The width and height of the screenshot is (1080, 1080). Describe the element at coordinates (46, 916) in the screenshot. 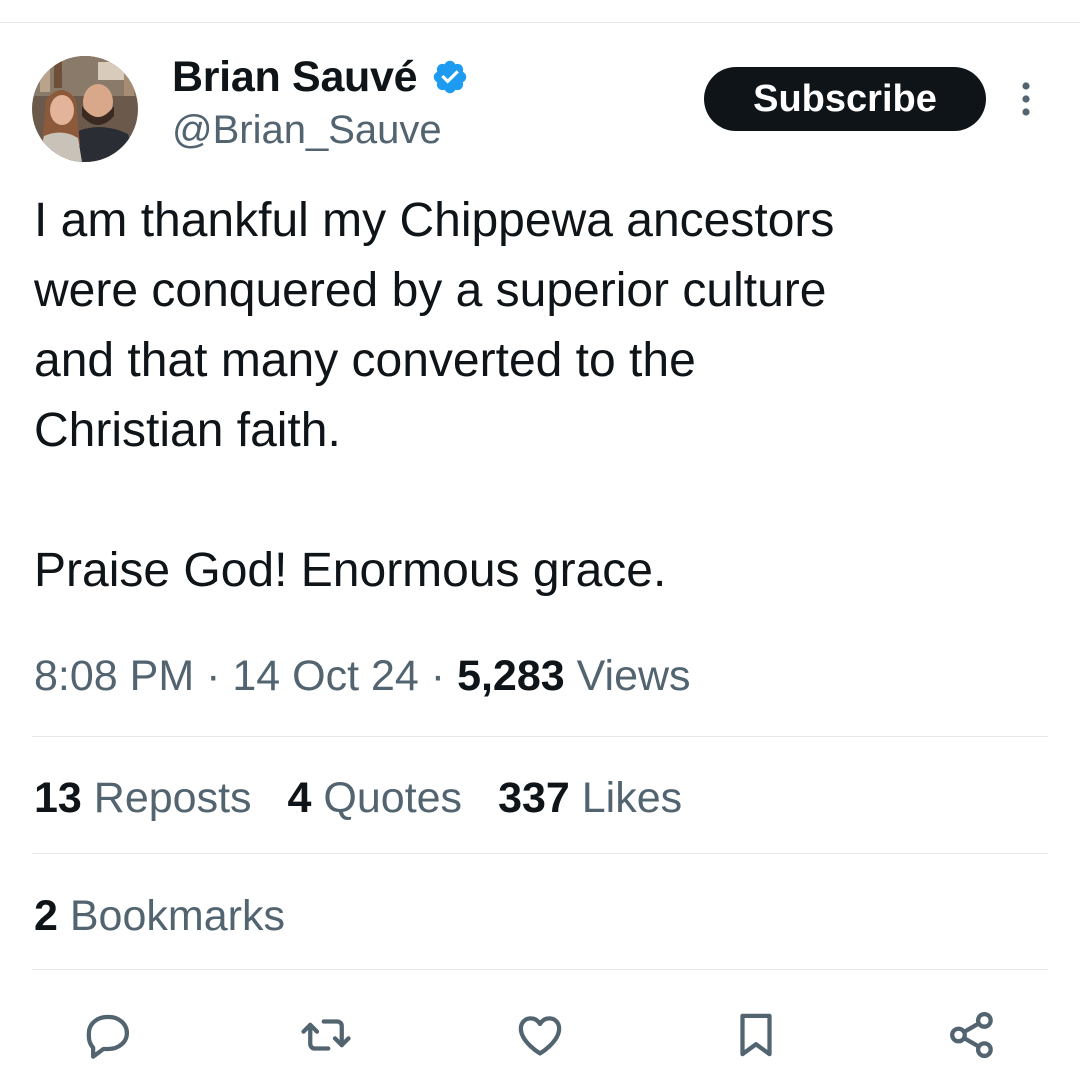

I see `bookmarks-count: 2` at that location.